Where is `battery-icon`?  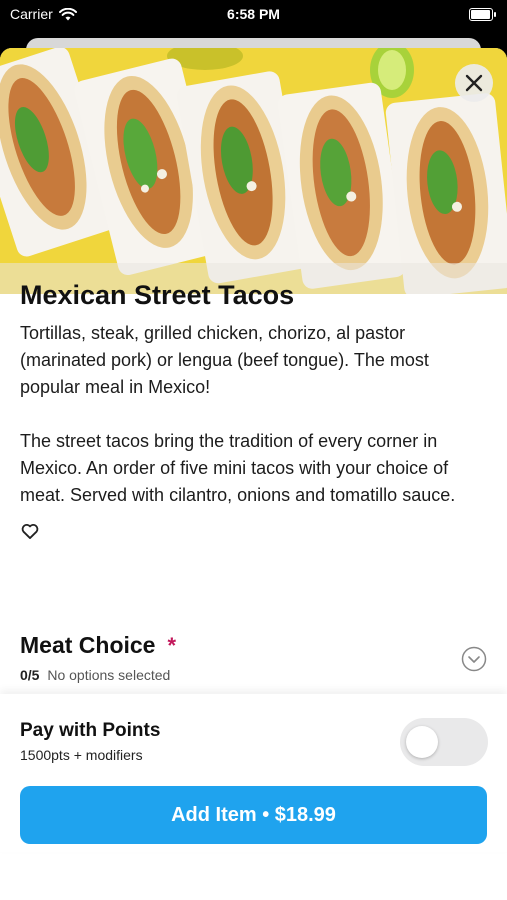
battery-icon is located at coordinates (482, 14).